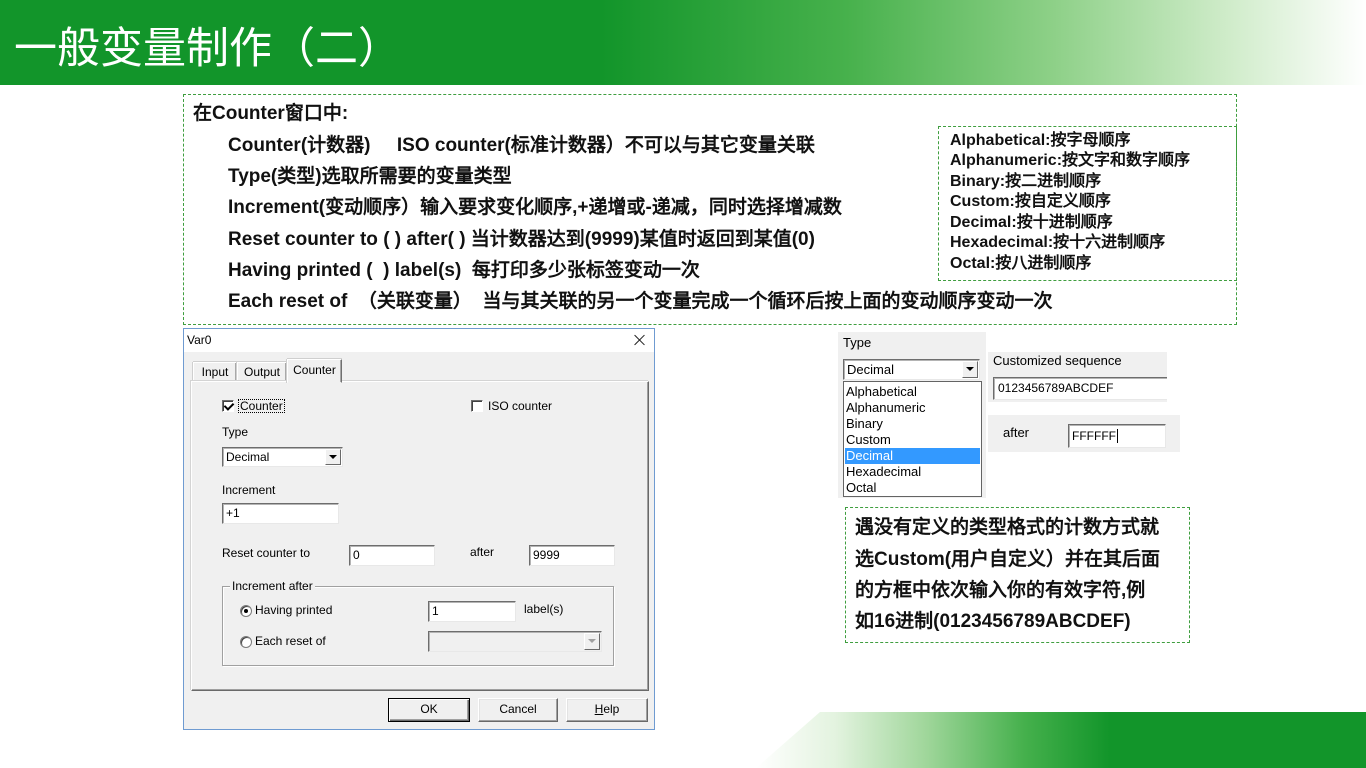 Image resolution: width=1366 pixels, height=768 pixels. What do you see at coordinates (482, 552) in the screenshot?
I see `after-label: after` at bounding box center [482, 552].